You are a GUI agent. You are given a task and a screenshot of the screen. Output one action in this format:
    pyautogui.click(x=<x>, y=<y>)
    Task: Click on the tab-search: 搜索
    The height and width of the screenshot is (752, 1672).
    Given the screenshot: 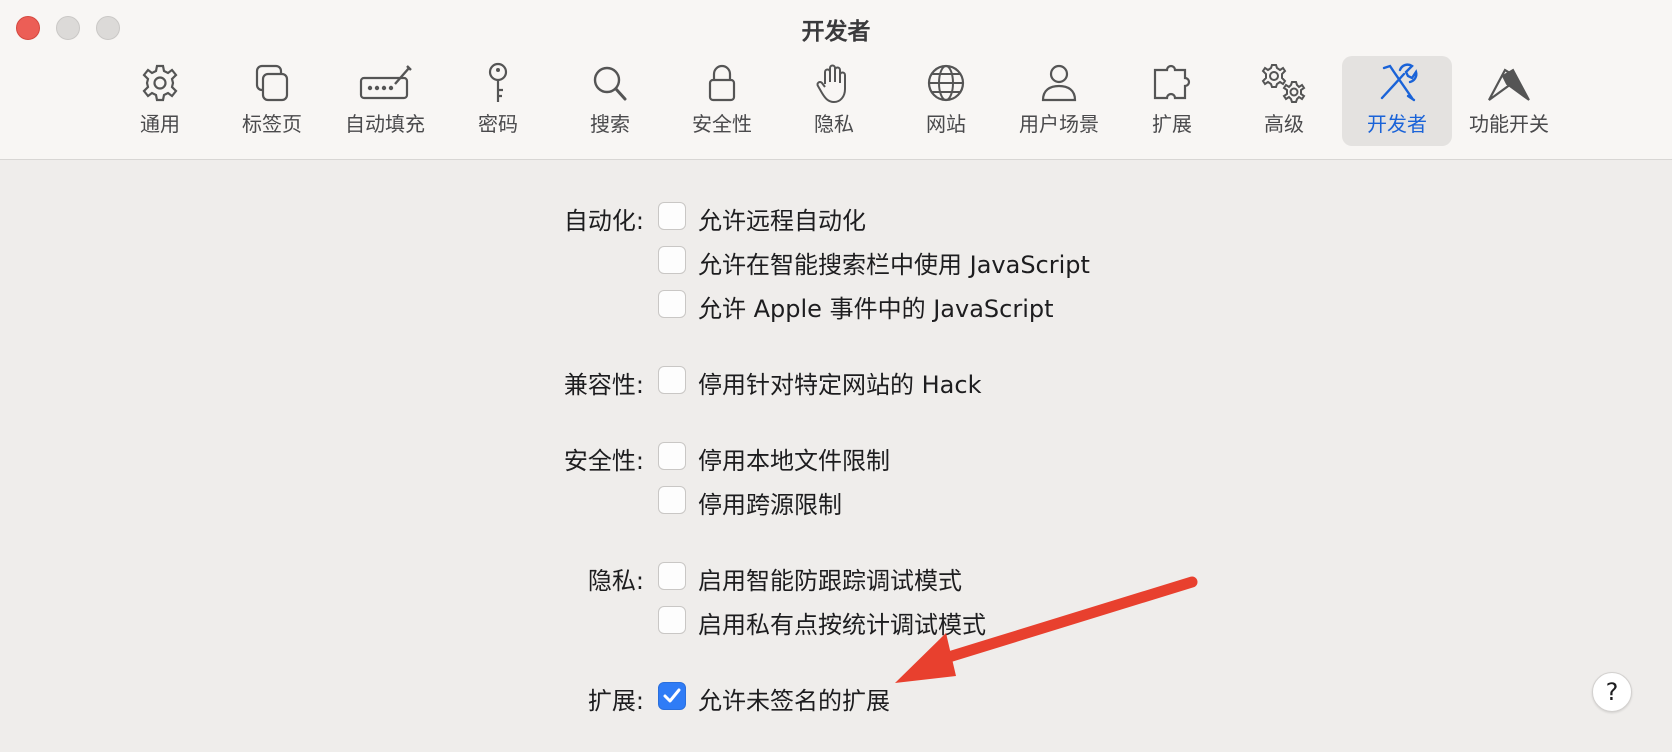 What is the action you would take?
    pyautogui.click(x=610, y=101)
    